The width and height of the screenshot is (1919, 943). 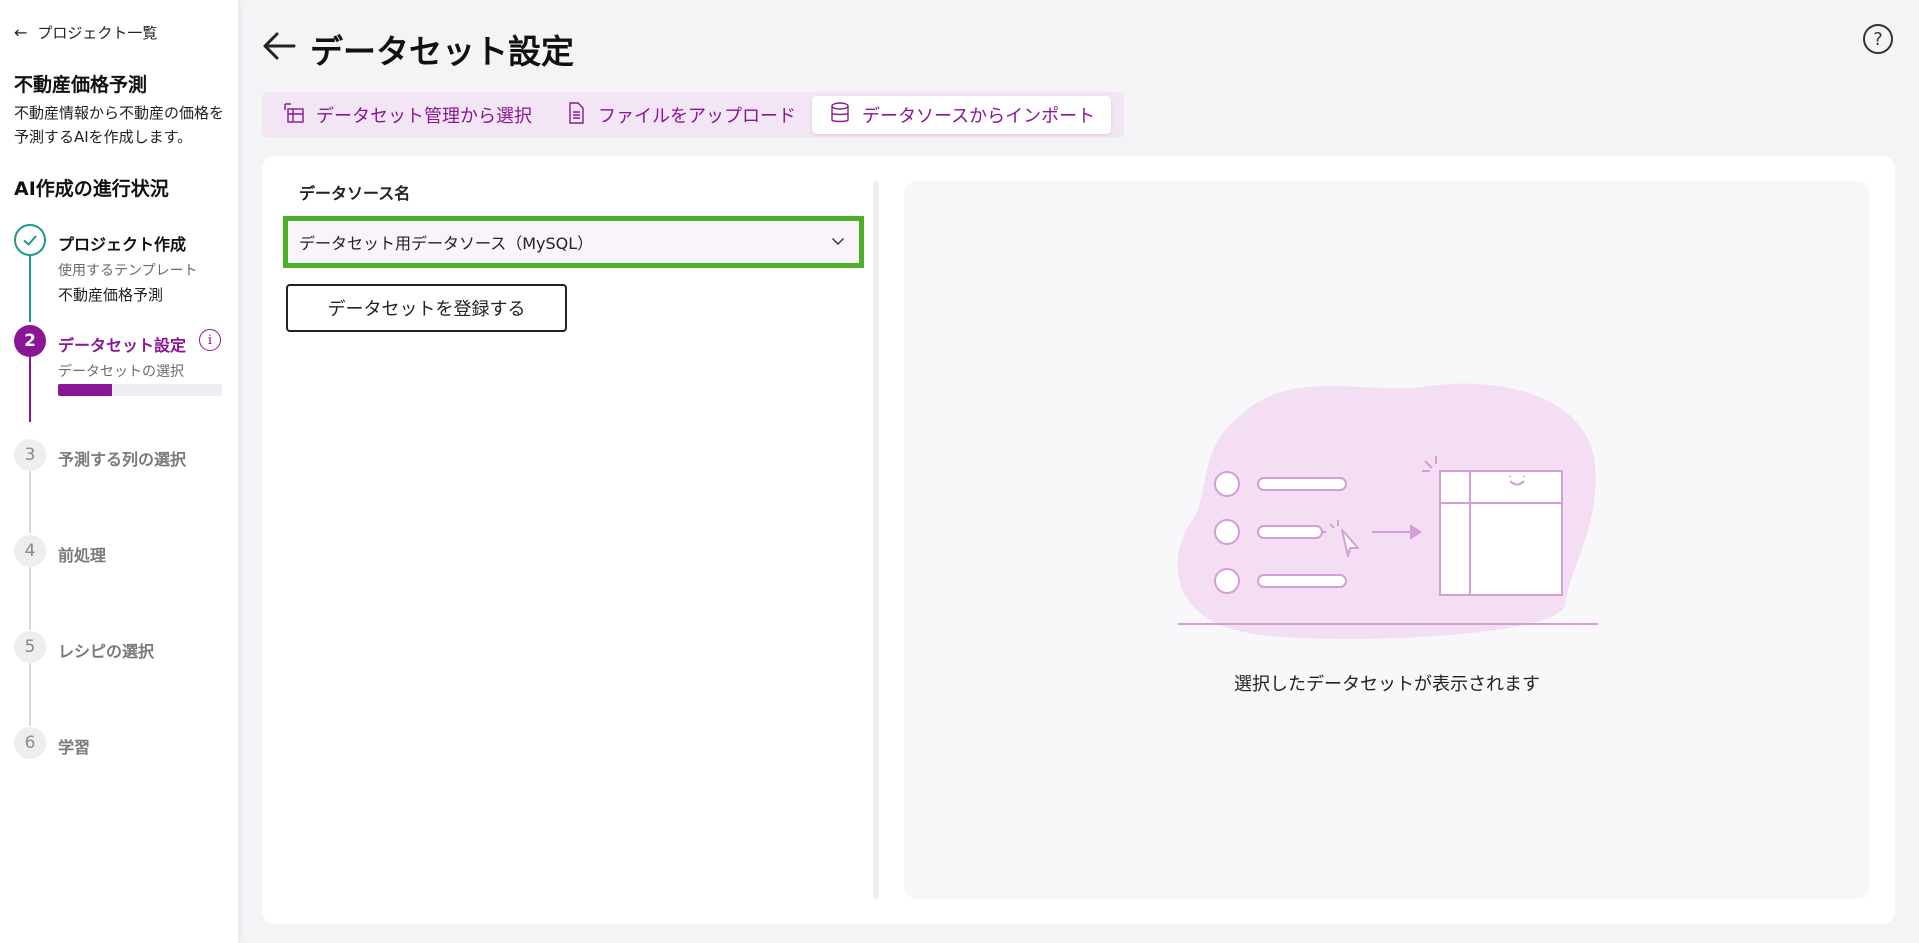 I want to click on chevron-down-icon, so click(x=838, y=242).